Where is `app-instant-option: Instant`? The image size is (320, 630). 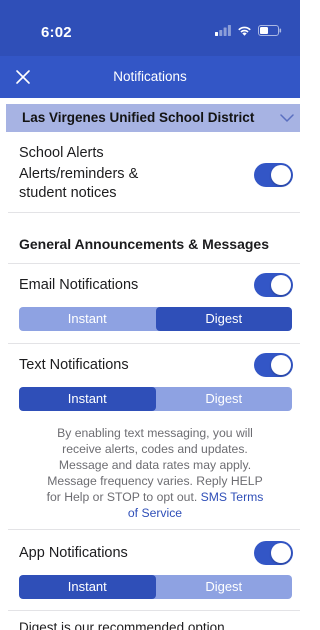
app-instant-option: Instant is located at coordinates (87, 587).